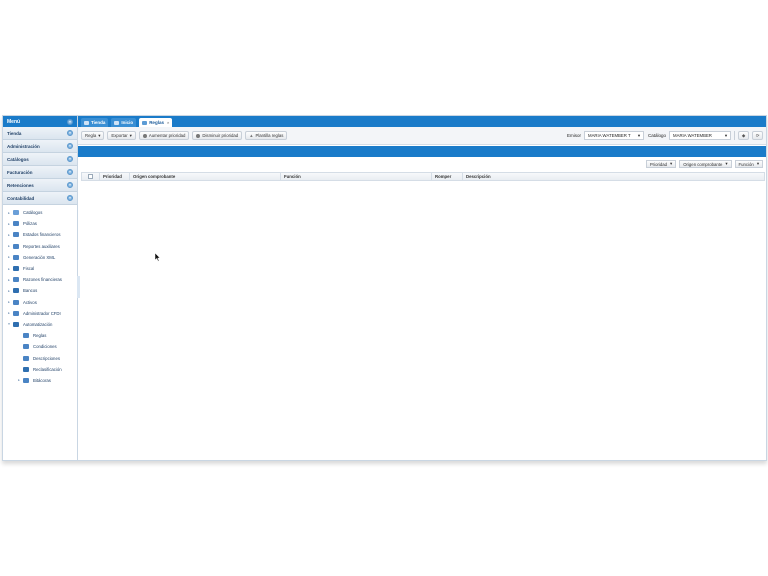  What do you see at coordinates (168, 122) in the screenshot?
I see `close-tab-icon: ×` at bounding box center [168, 122].